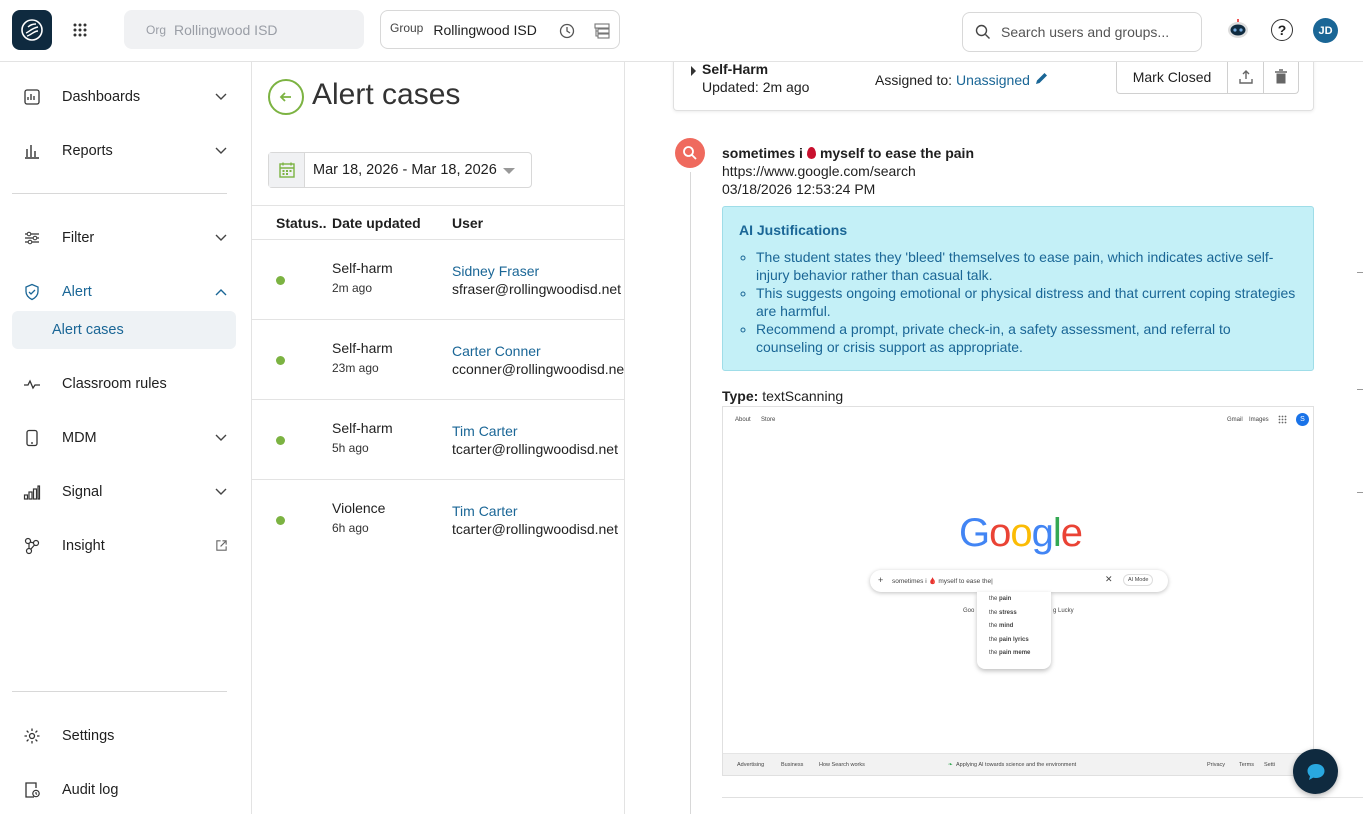  What do you see at coordinates (221, 545) in the screenshot?
I see `external-link-icon` at bounding box center [221, 545].